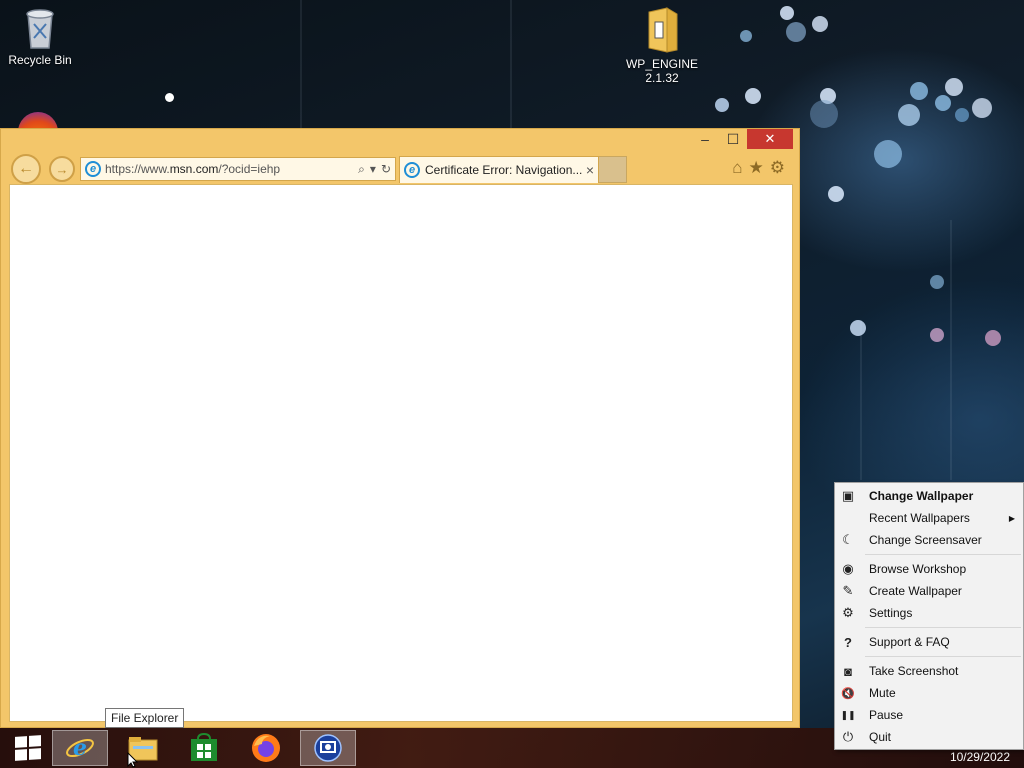 This screenshot has width=1024, height=768. What do you see at coordinates (661, 64) in the screenshot?
I see `wp-engine-label-line1: WP_ENGINE` at bounding box center [661, 64].